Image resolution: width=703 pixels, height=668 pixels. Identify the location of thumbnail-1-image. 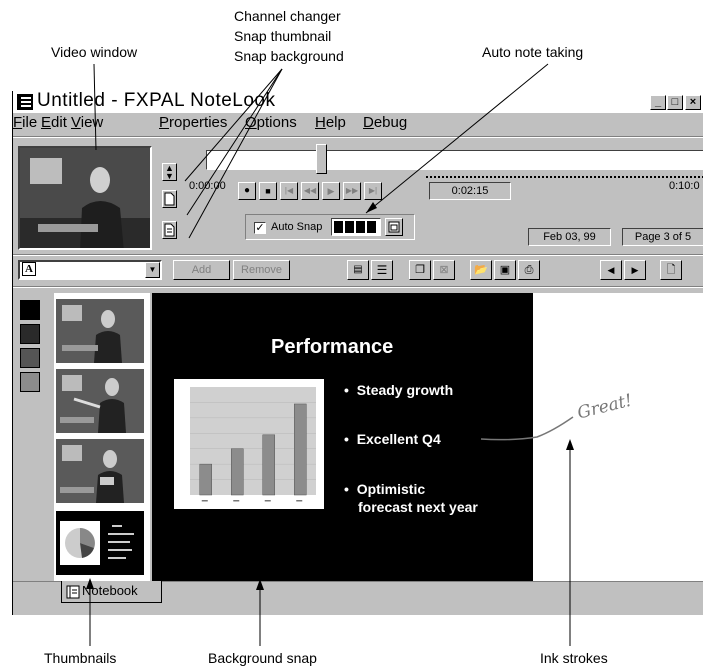
(100, 331).